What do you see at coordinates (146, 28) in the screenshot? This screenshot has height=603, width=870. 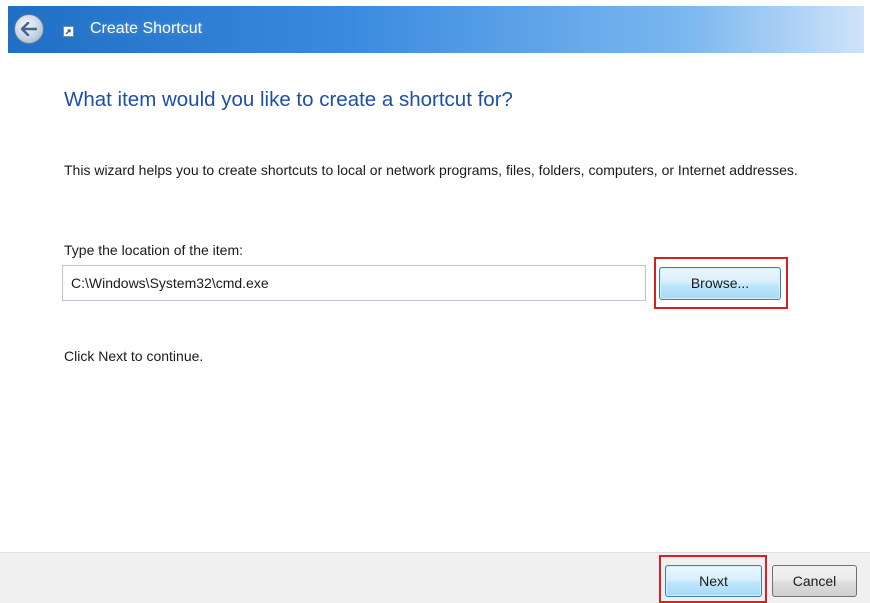 I see `window-title: Create Shortcut` at bounding box center [146, 28].